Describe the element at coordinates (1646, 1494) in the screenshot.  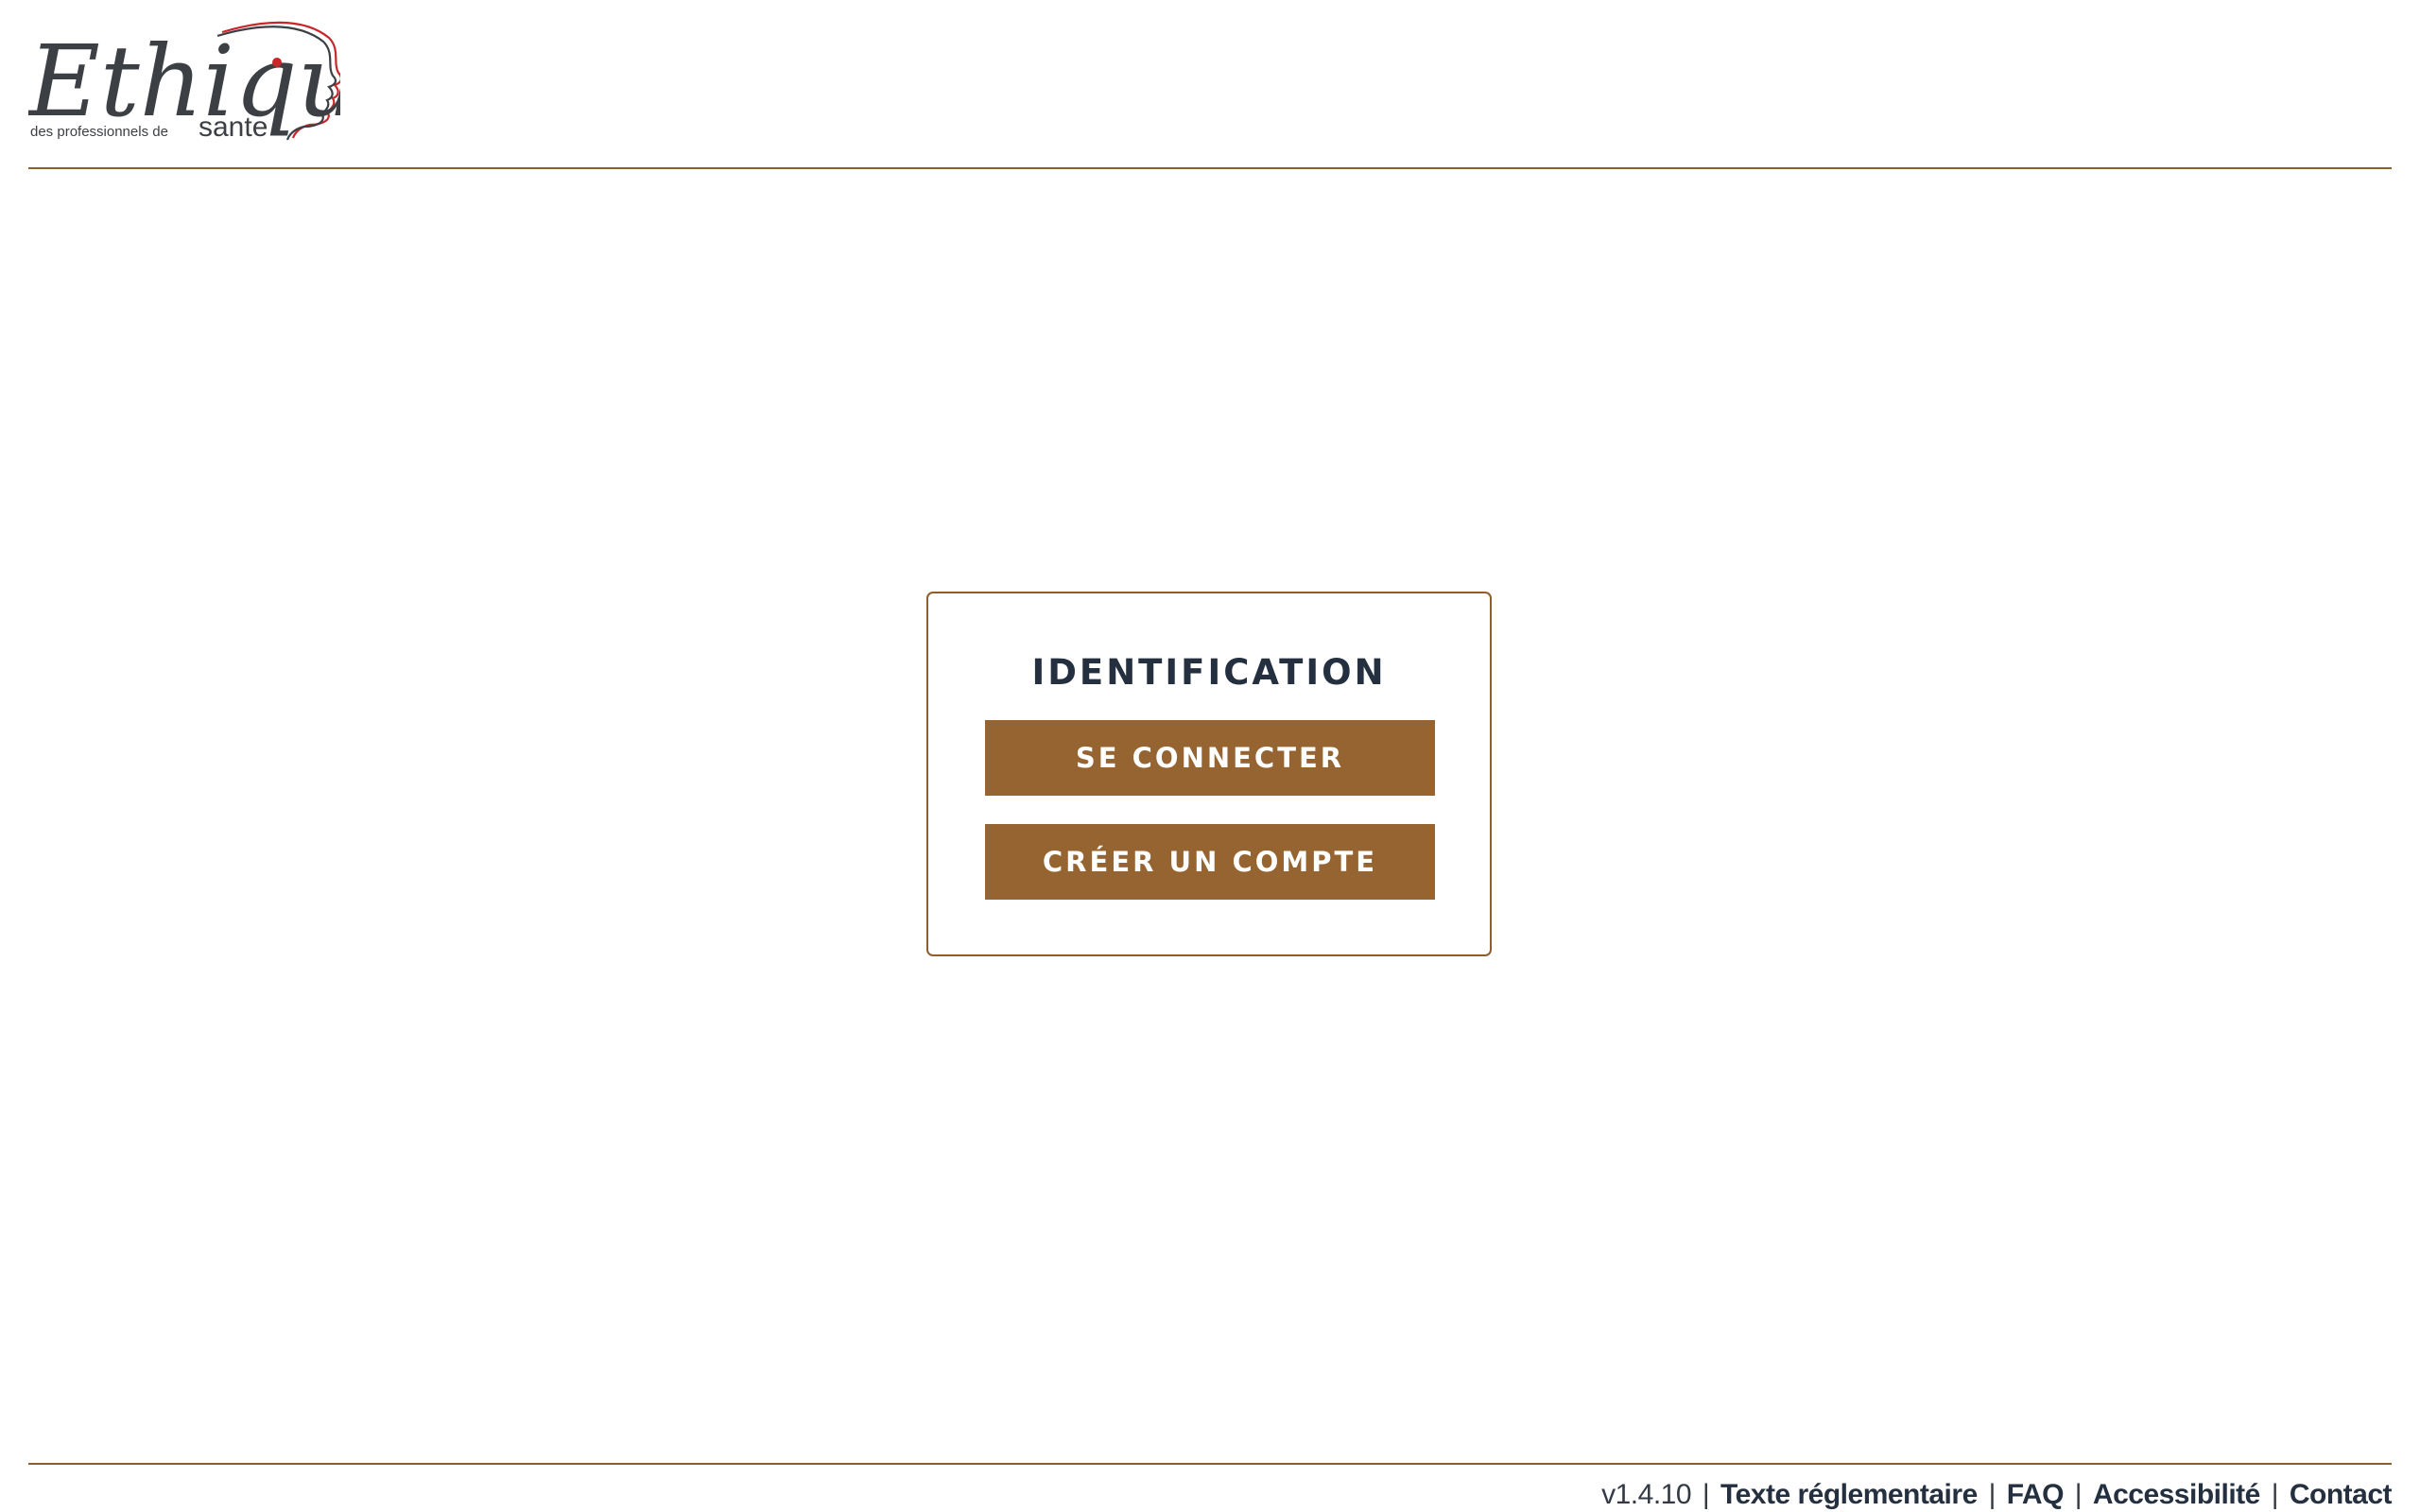
I see `version-label: v1.4.10` at that location.